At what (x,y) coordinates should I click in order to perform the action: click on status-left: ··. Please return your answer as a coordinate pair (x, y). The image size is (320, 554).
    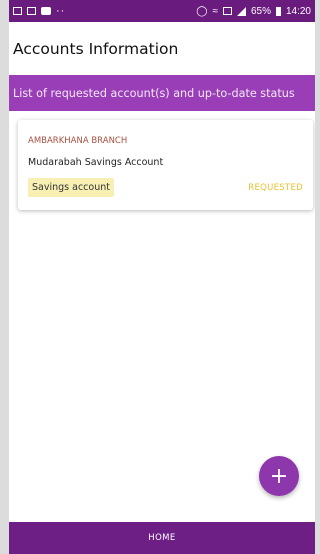
    Looking at the image, I should click on (39, 11).